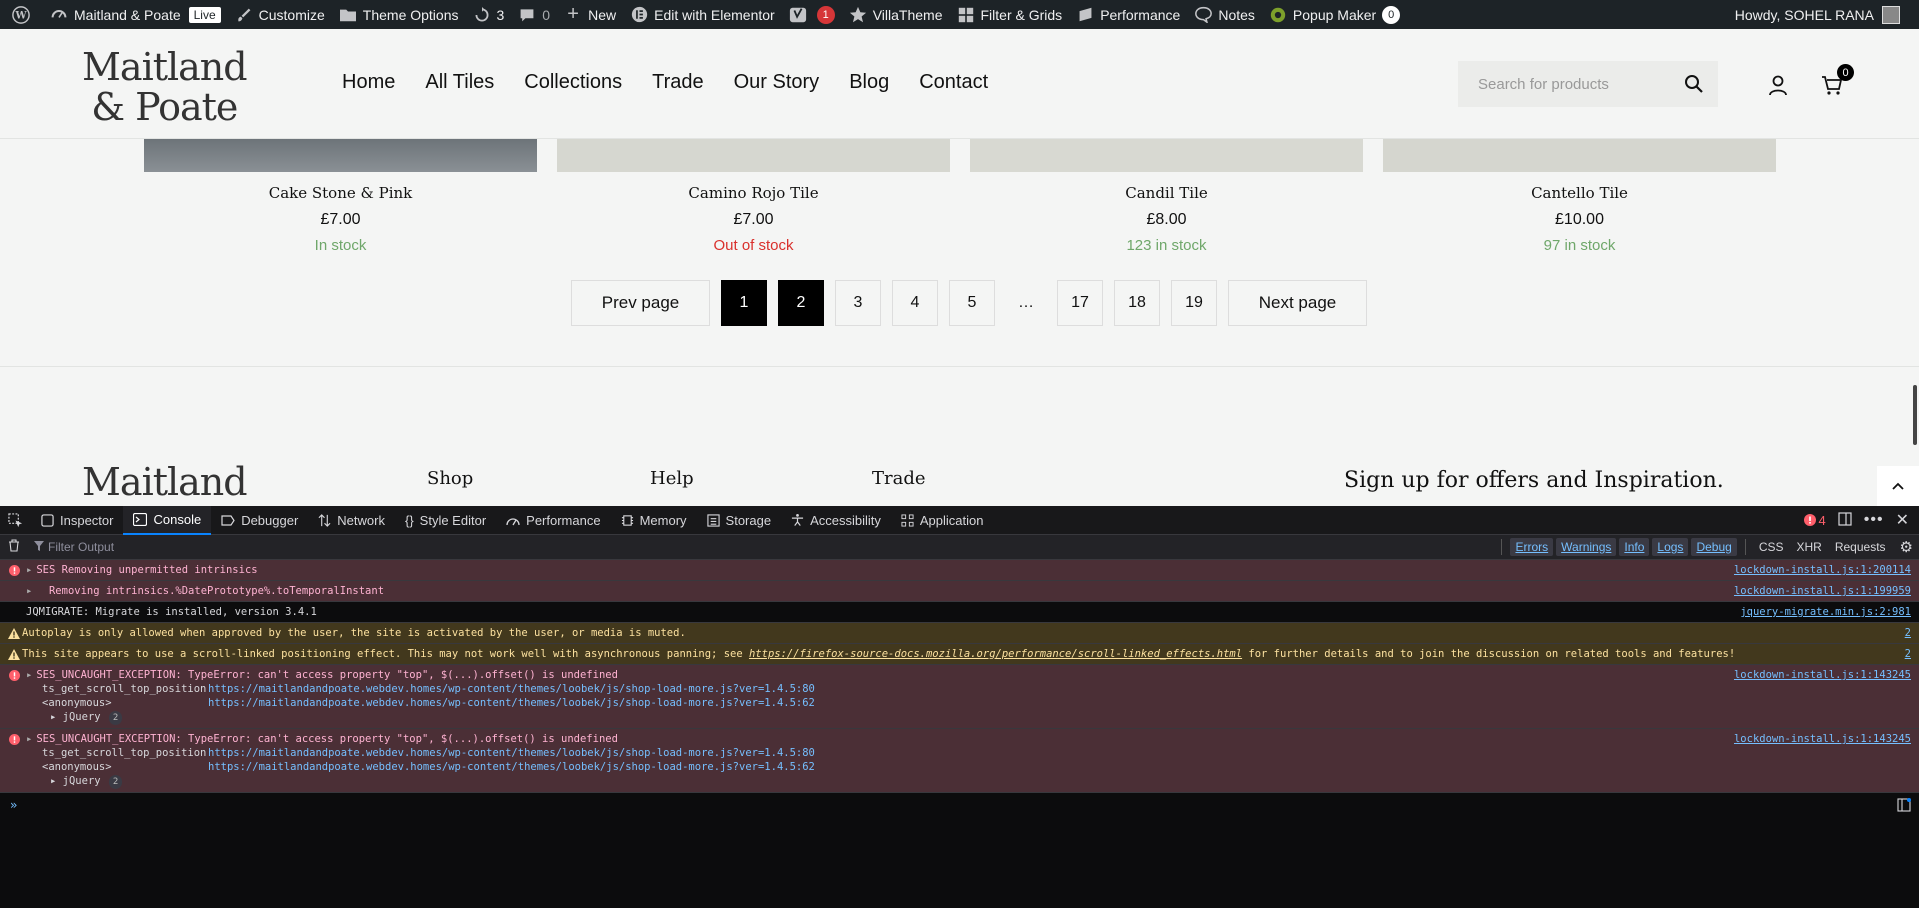 The height and width of the screenshot is (908, 1919). Describe the element at coordinates (1822, 591) in the screenshot. I see `source-link: lockdown-install.js:1:199959` at that location.